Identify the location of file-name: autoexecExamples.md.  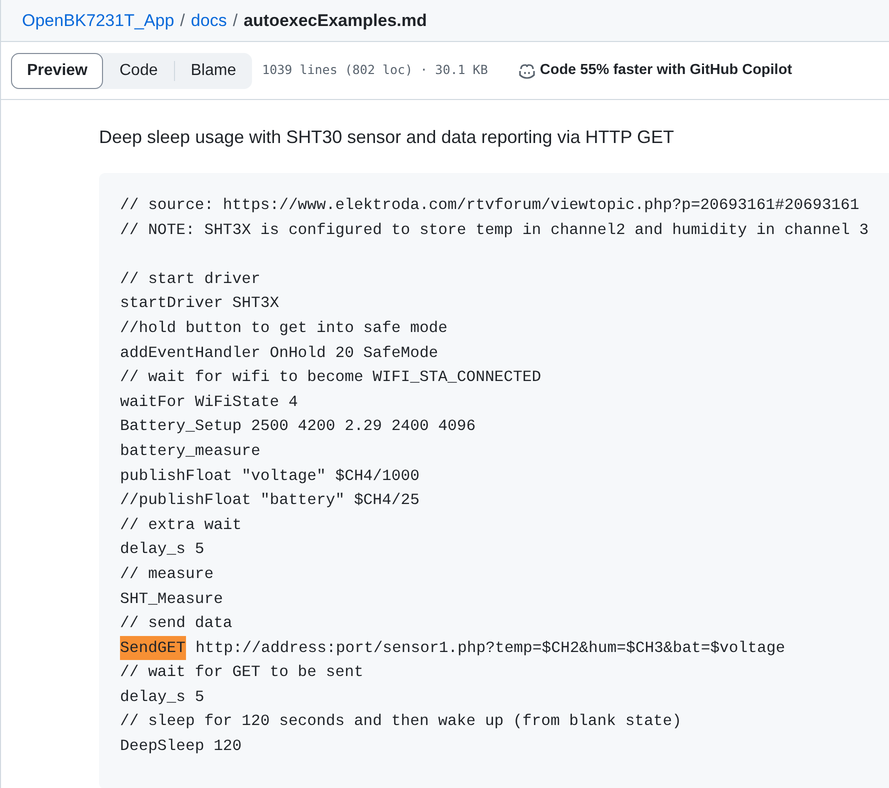
(335, 21).